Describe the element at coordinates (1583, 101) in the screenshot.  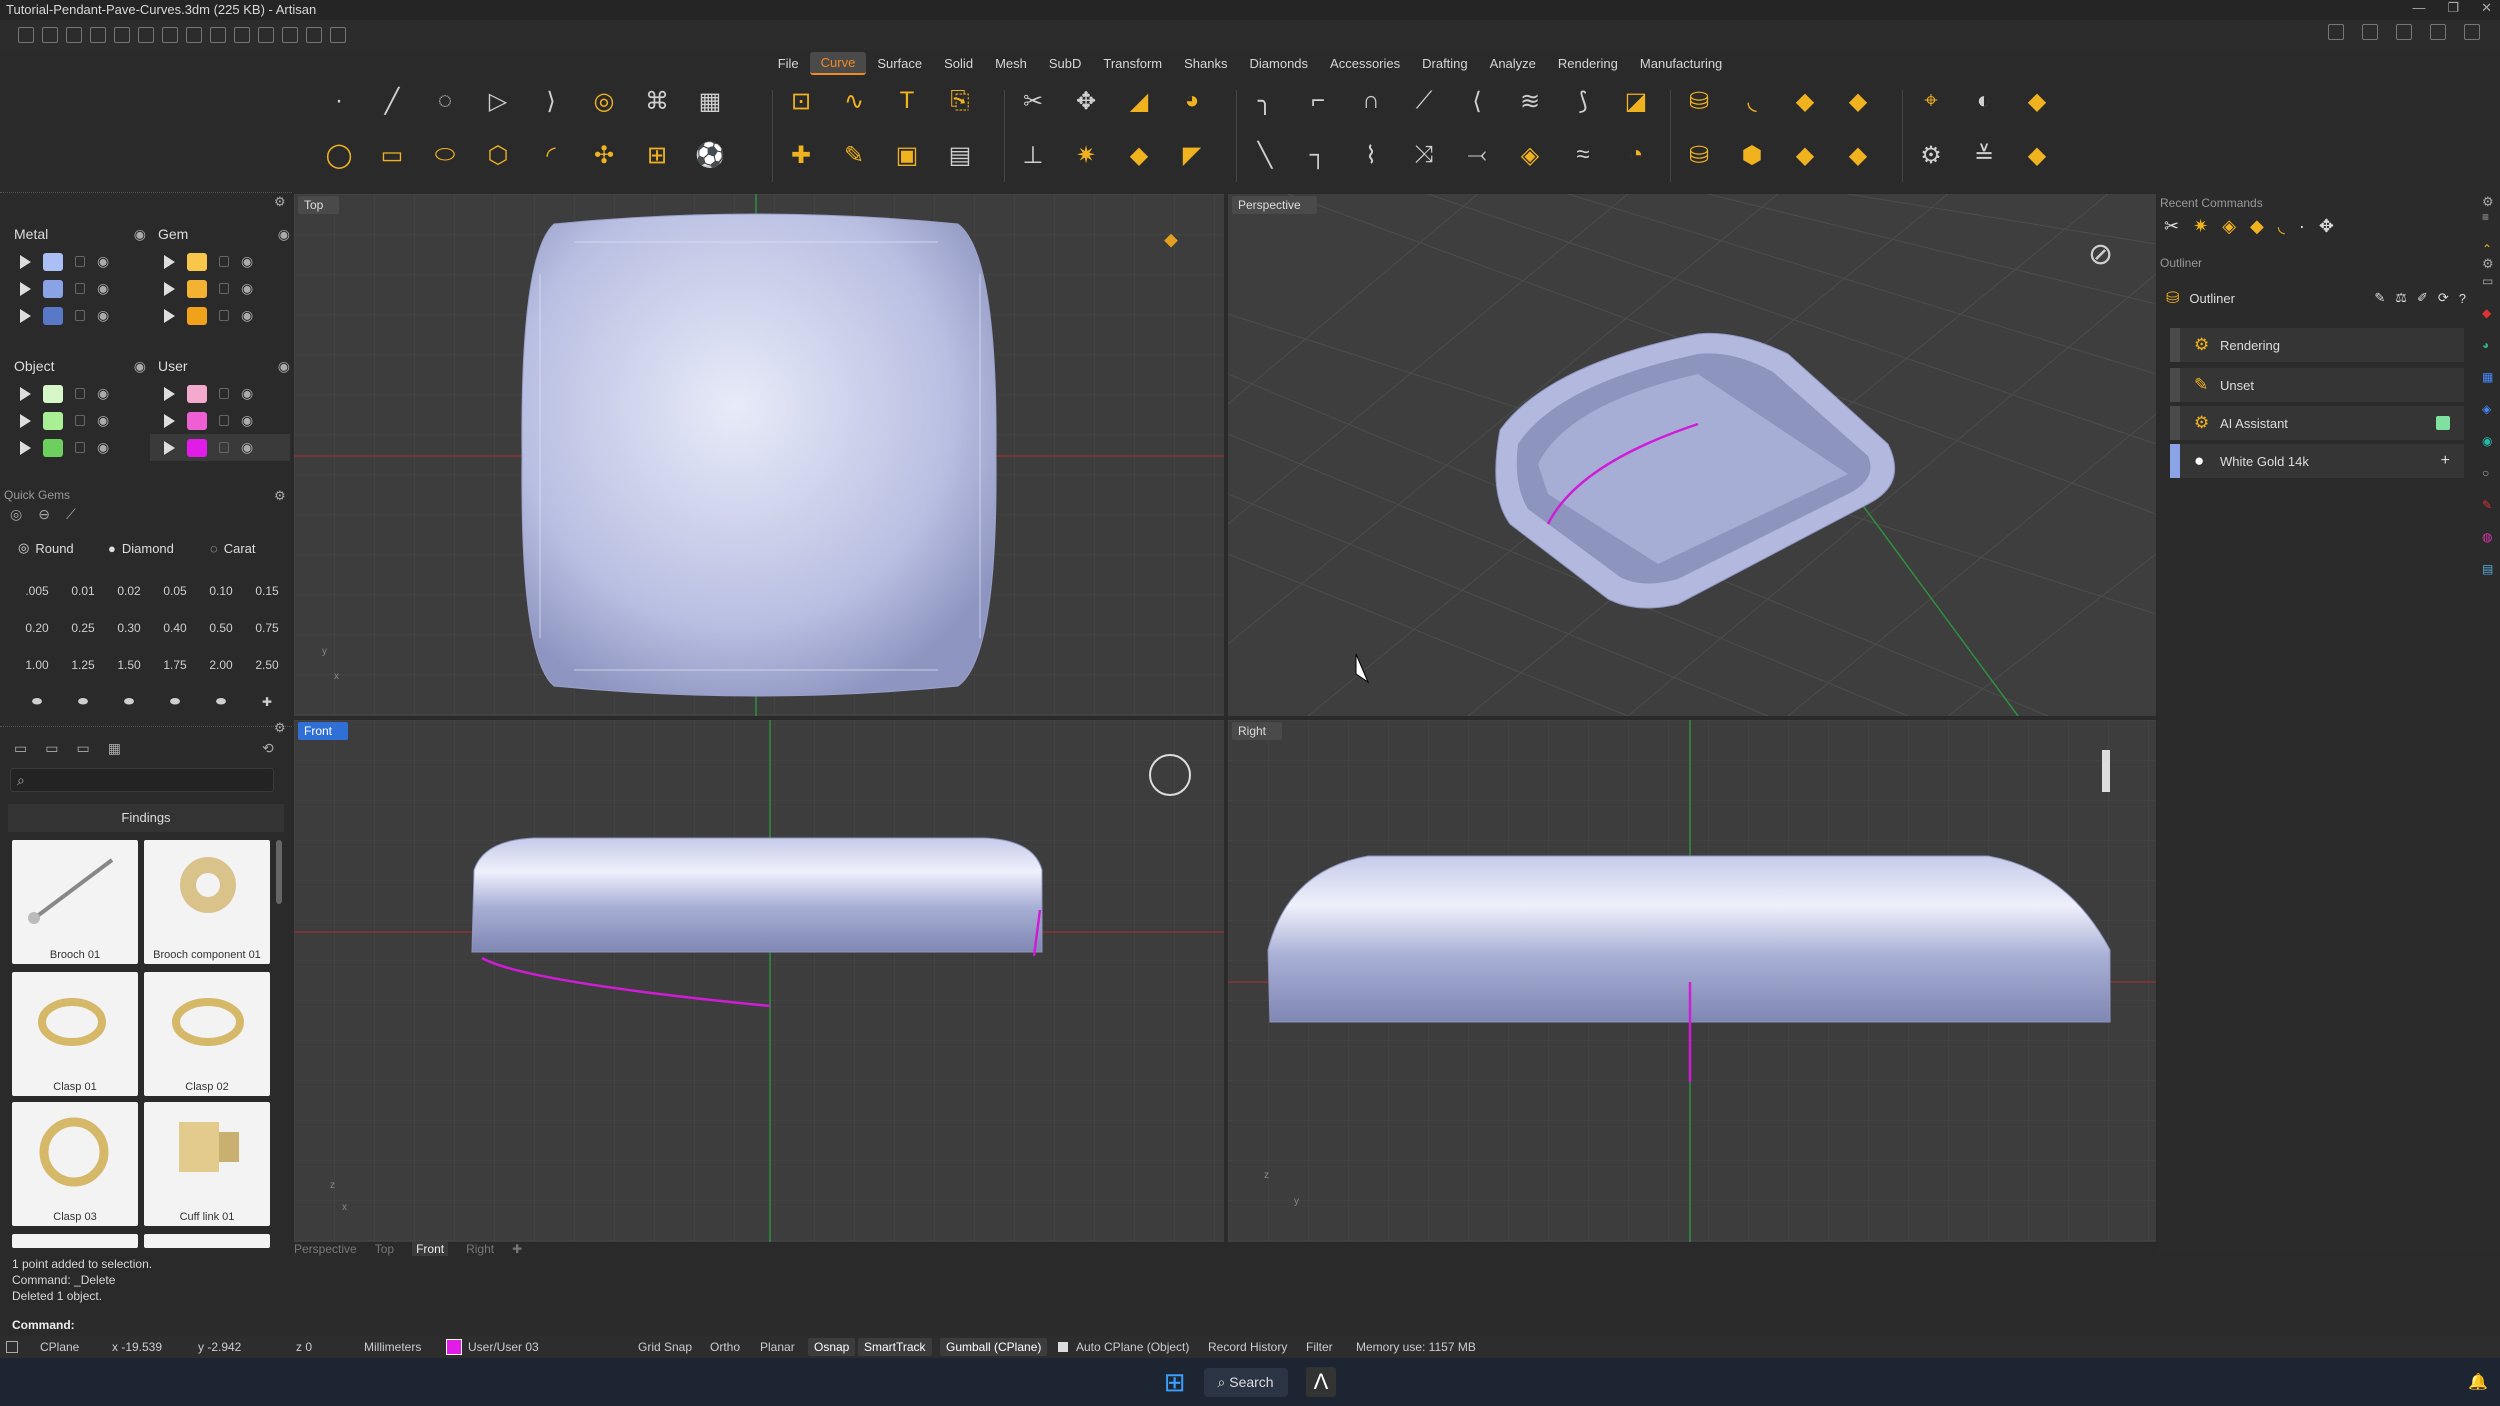
I see `fair-icon: ⟆` at that location.